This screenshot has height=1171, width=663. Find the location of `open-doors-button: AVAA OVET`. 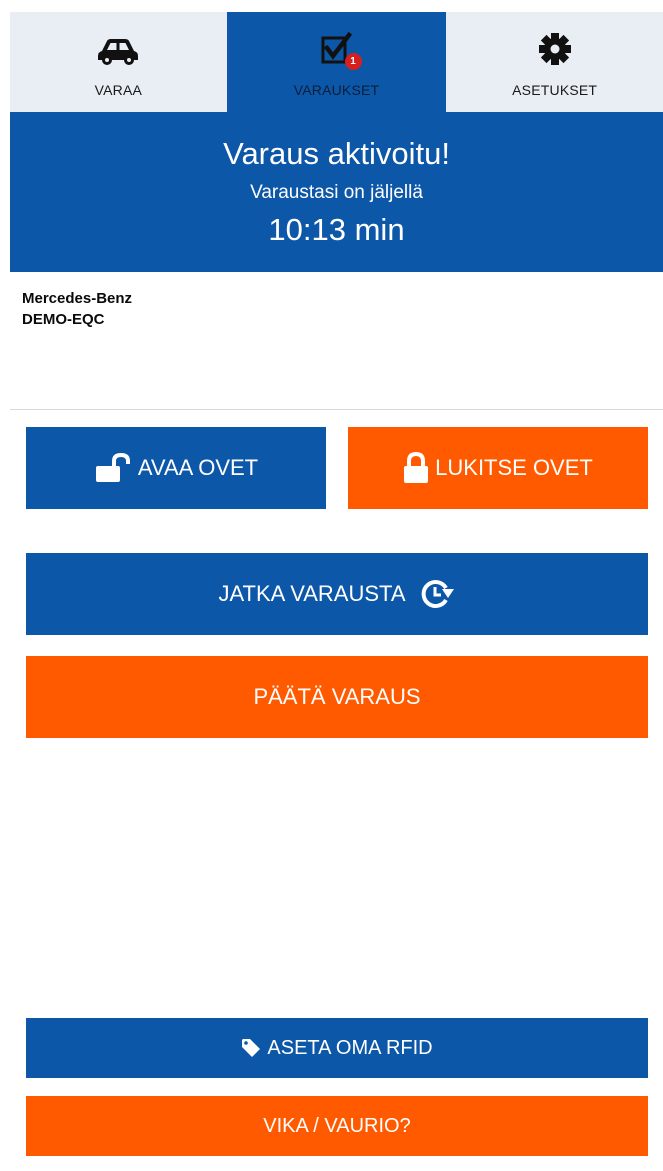

open-doors-button: AVAA OVET is located at coordinates (176, 468).